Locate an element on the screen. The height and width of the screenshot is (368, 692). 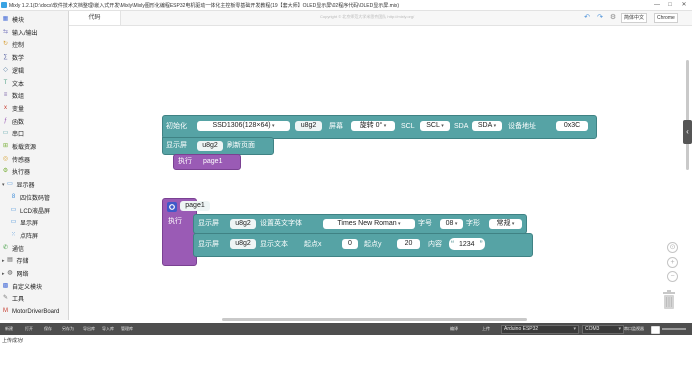
serial-monitor-button: 串口监视器 is located at coordinates (634, 329).